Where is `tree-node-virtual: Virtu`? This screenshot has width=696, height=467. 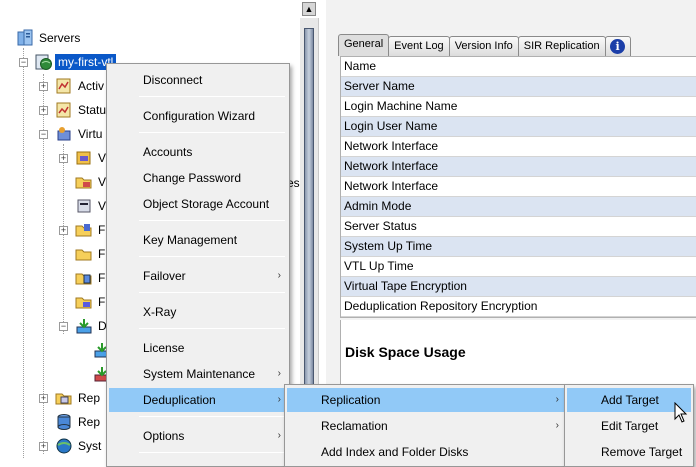
tree-node-virtual: Virtu is located at coordinates (80, 134).